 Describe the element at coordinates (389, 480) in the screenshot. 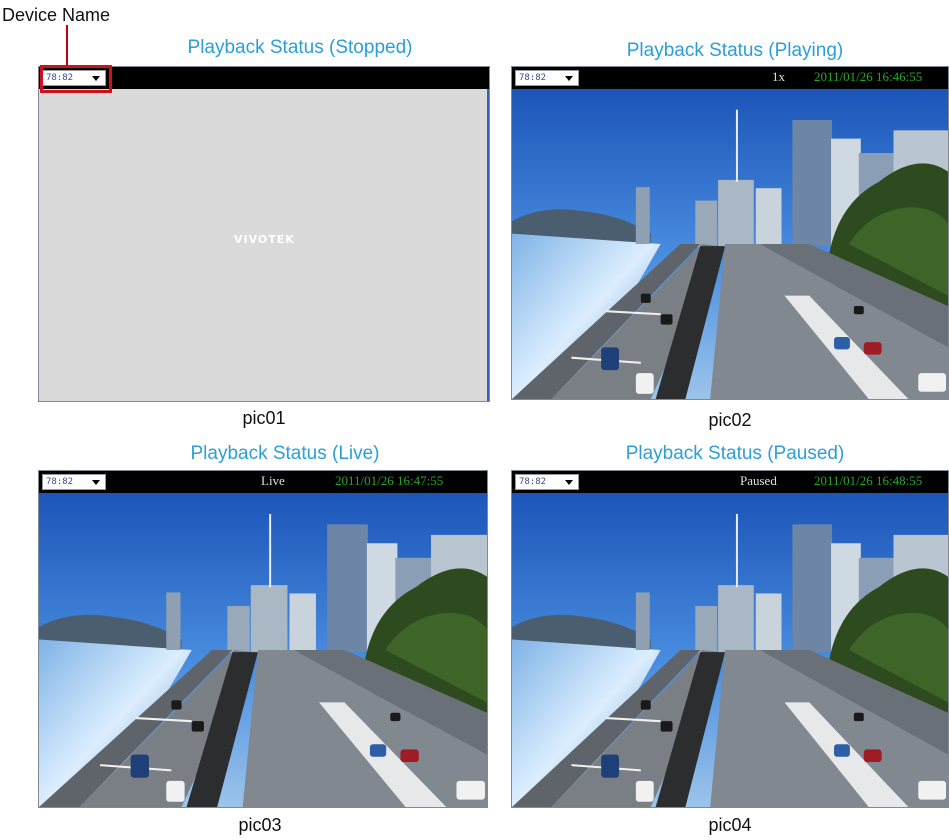

I see `timestamp: 2011/01/26 16:47:55` at that location.